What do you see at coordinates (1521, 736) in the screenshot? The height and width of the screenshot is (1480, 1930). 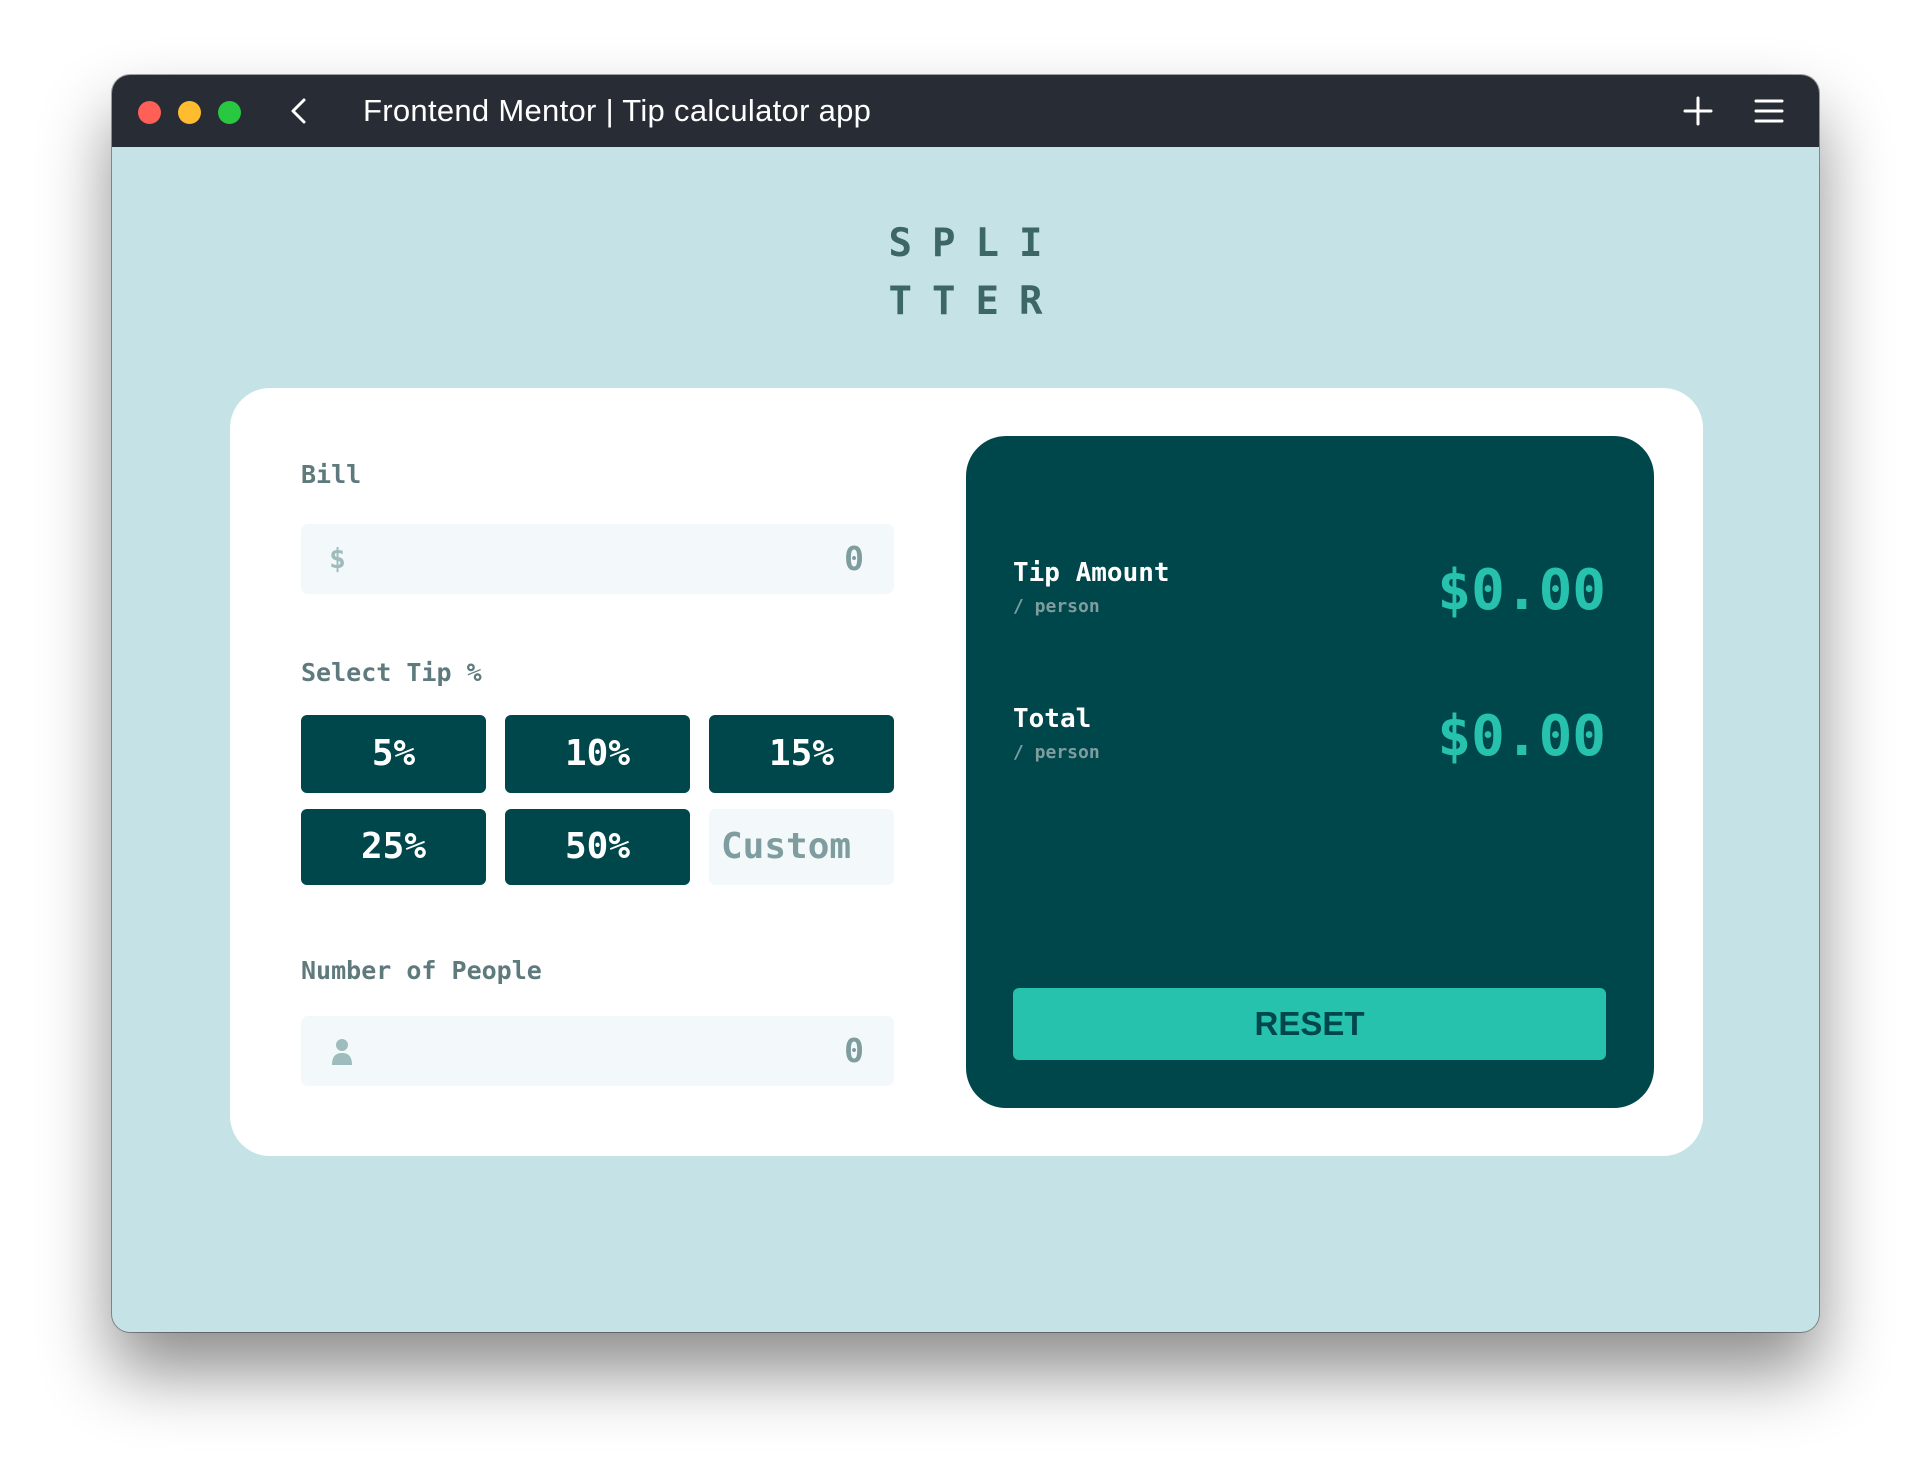 I see `total-value: $0.00` at bounding box center [1521, 736].